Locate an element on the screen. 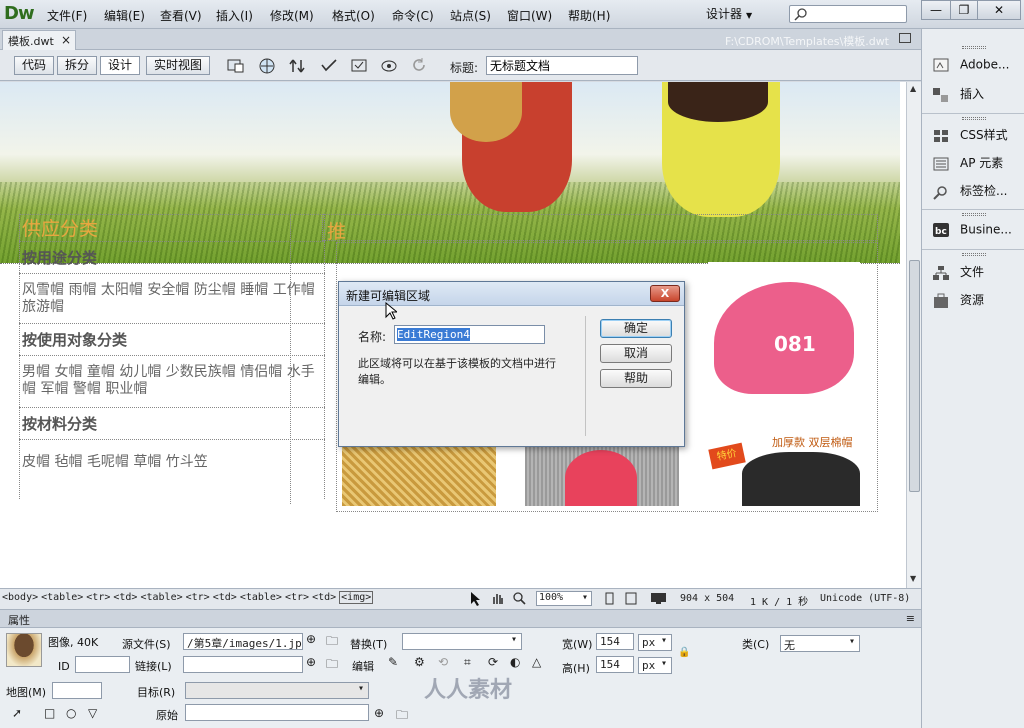  file-management-icon is located at coordinates (299, 66).